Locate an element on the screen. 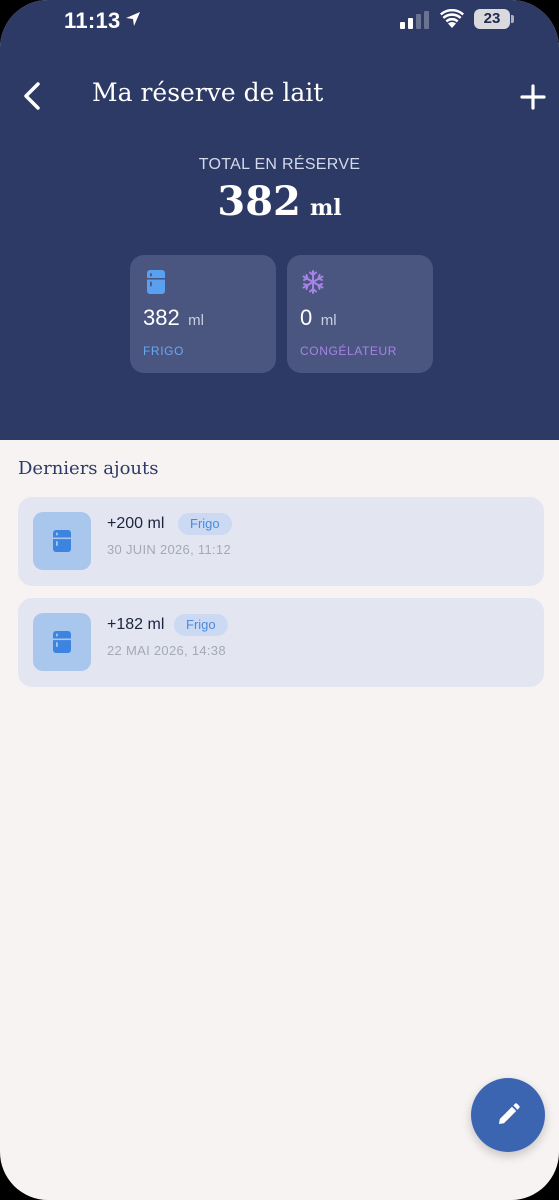 The width and height of the screenshot is (559, 1200). battery-icon: 23 is located at coordinates (494, 19).